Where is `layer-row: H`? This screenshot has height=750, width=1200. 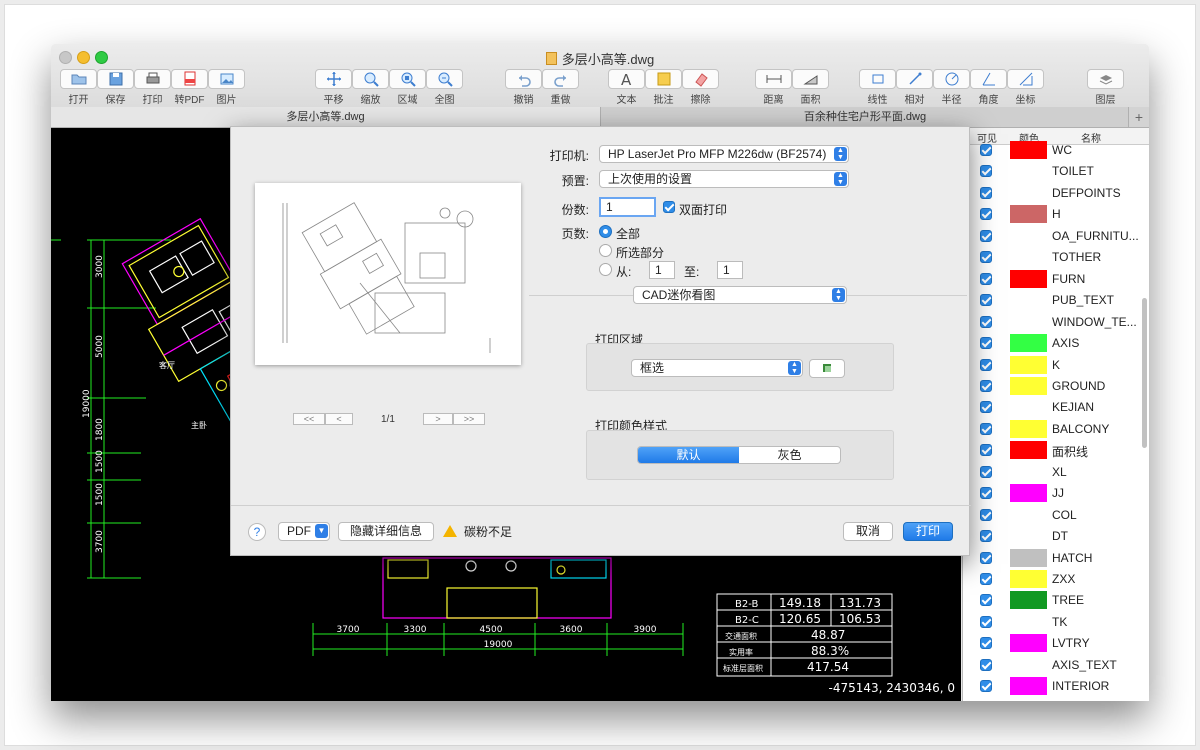 layer-row: H is located at coordinates (1053, 215).